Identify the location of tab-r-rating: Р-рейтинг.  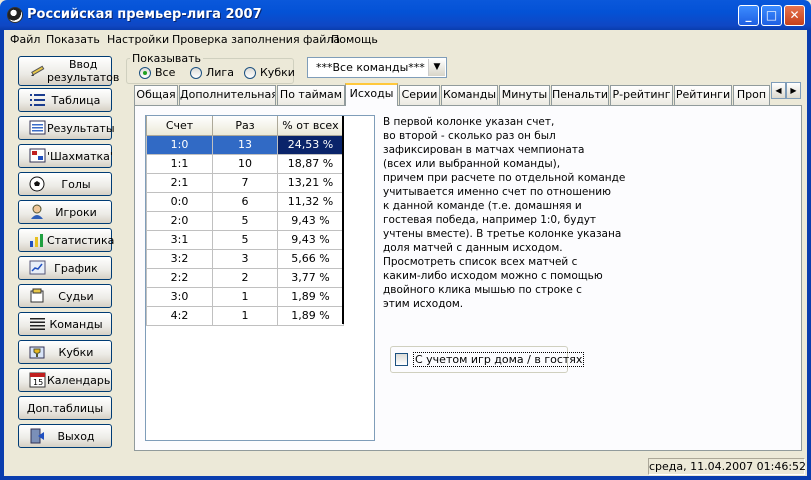
(641, 95).